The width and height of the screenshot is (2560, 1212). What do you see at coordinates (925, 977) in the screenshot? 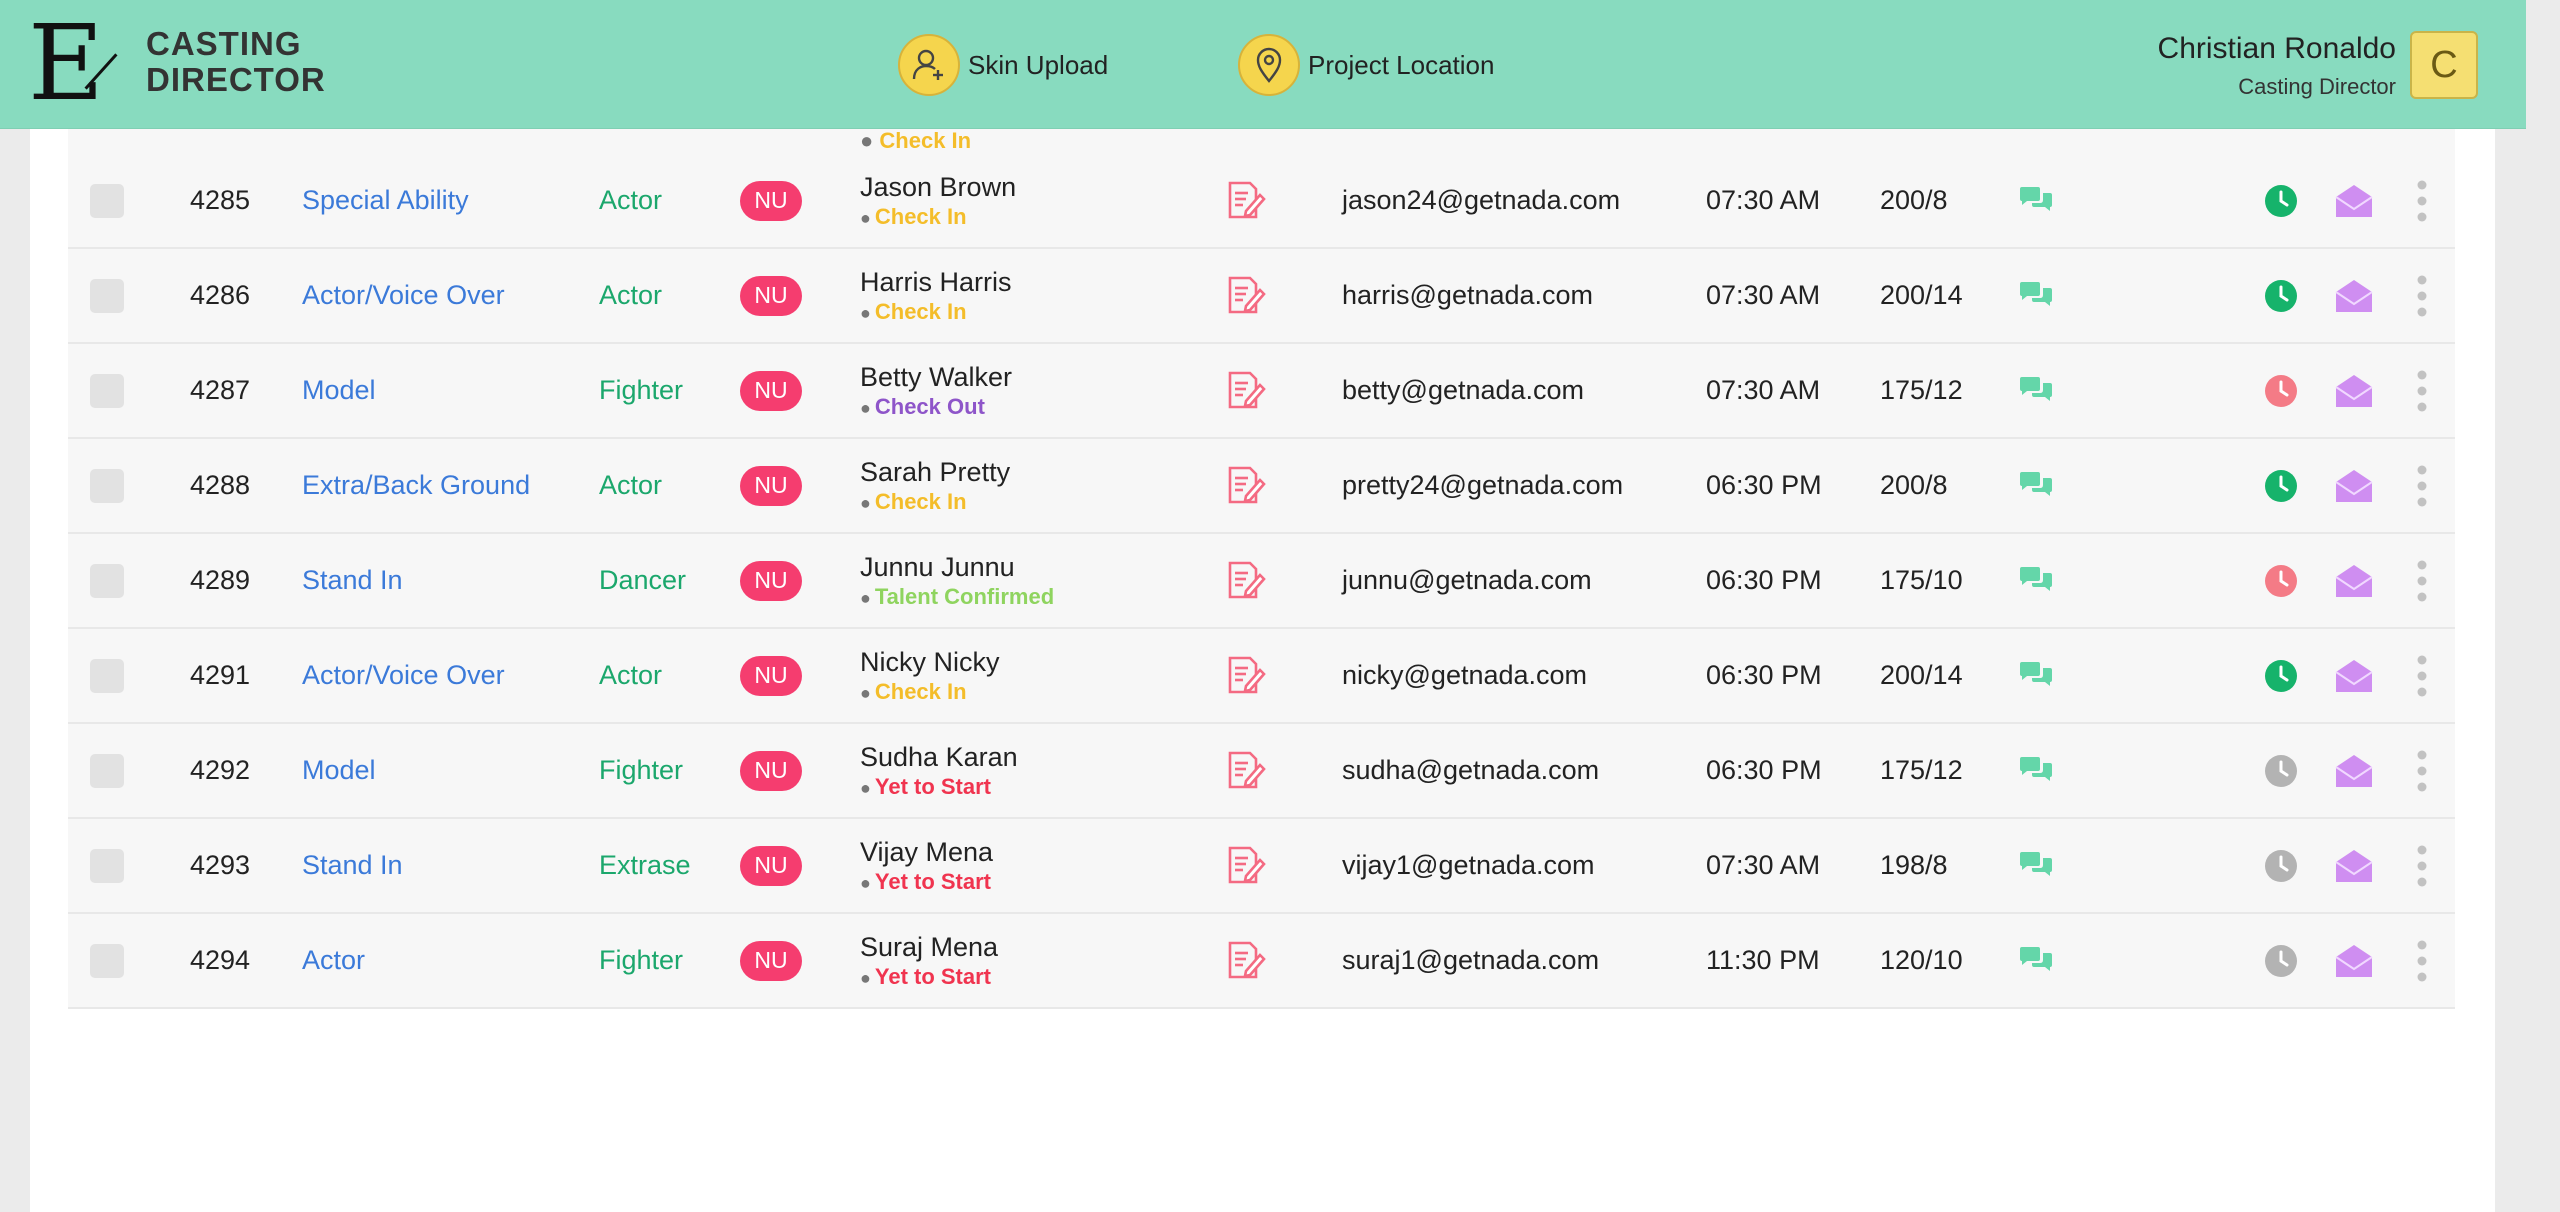
I see `status-badge: ● Yet to Start` at bounding box center [925, 977].